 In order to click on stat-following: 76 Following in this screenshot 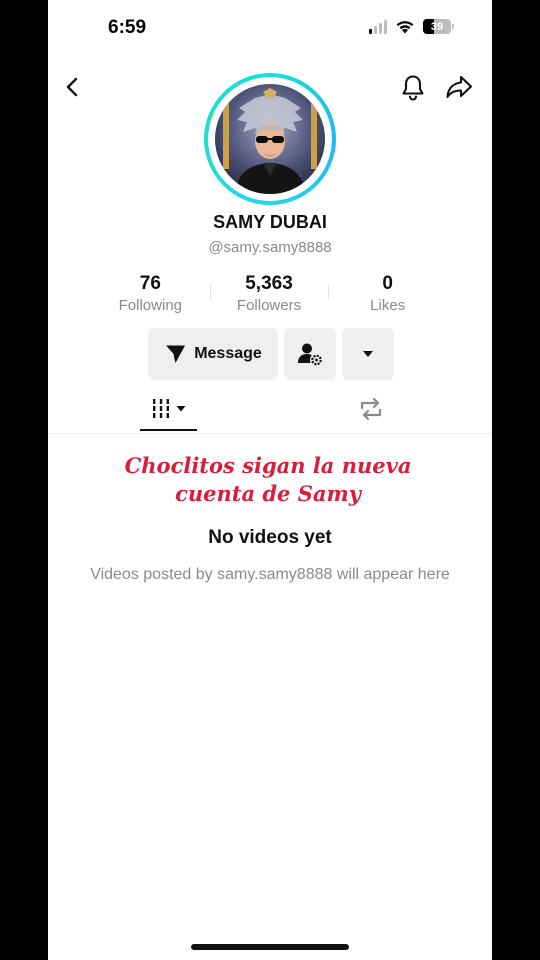, I will do `click(150, 293)`.